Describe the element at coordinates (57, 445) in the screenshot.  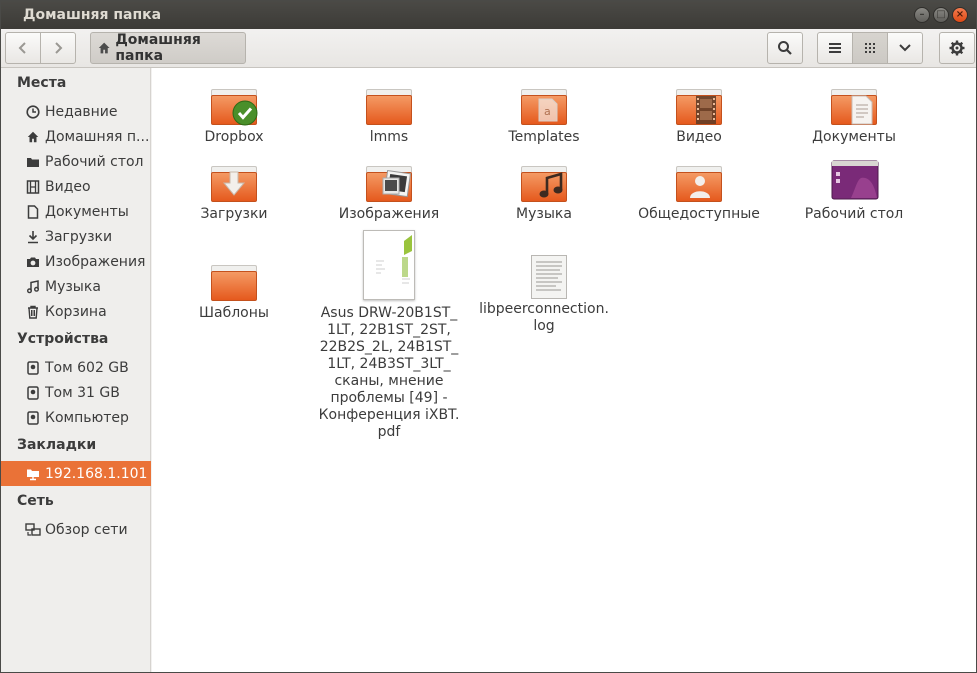
I see `sidebar-section-bookmarks: Закладки` at that location.